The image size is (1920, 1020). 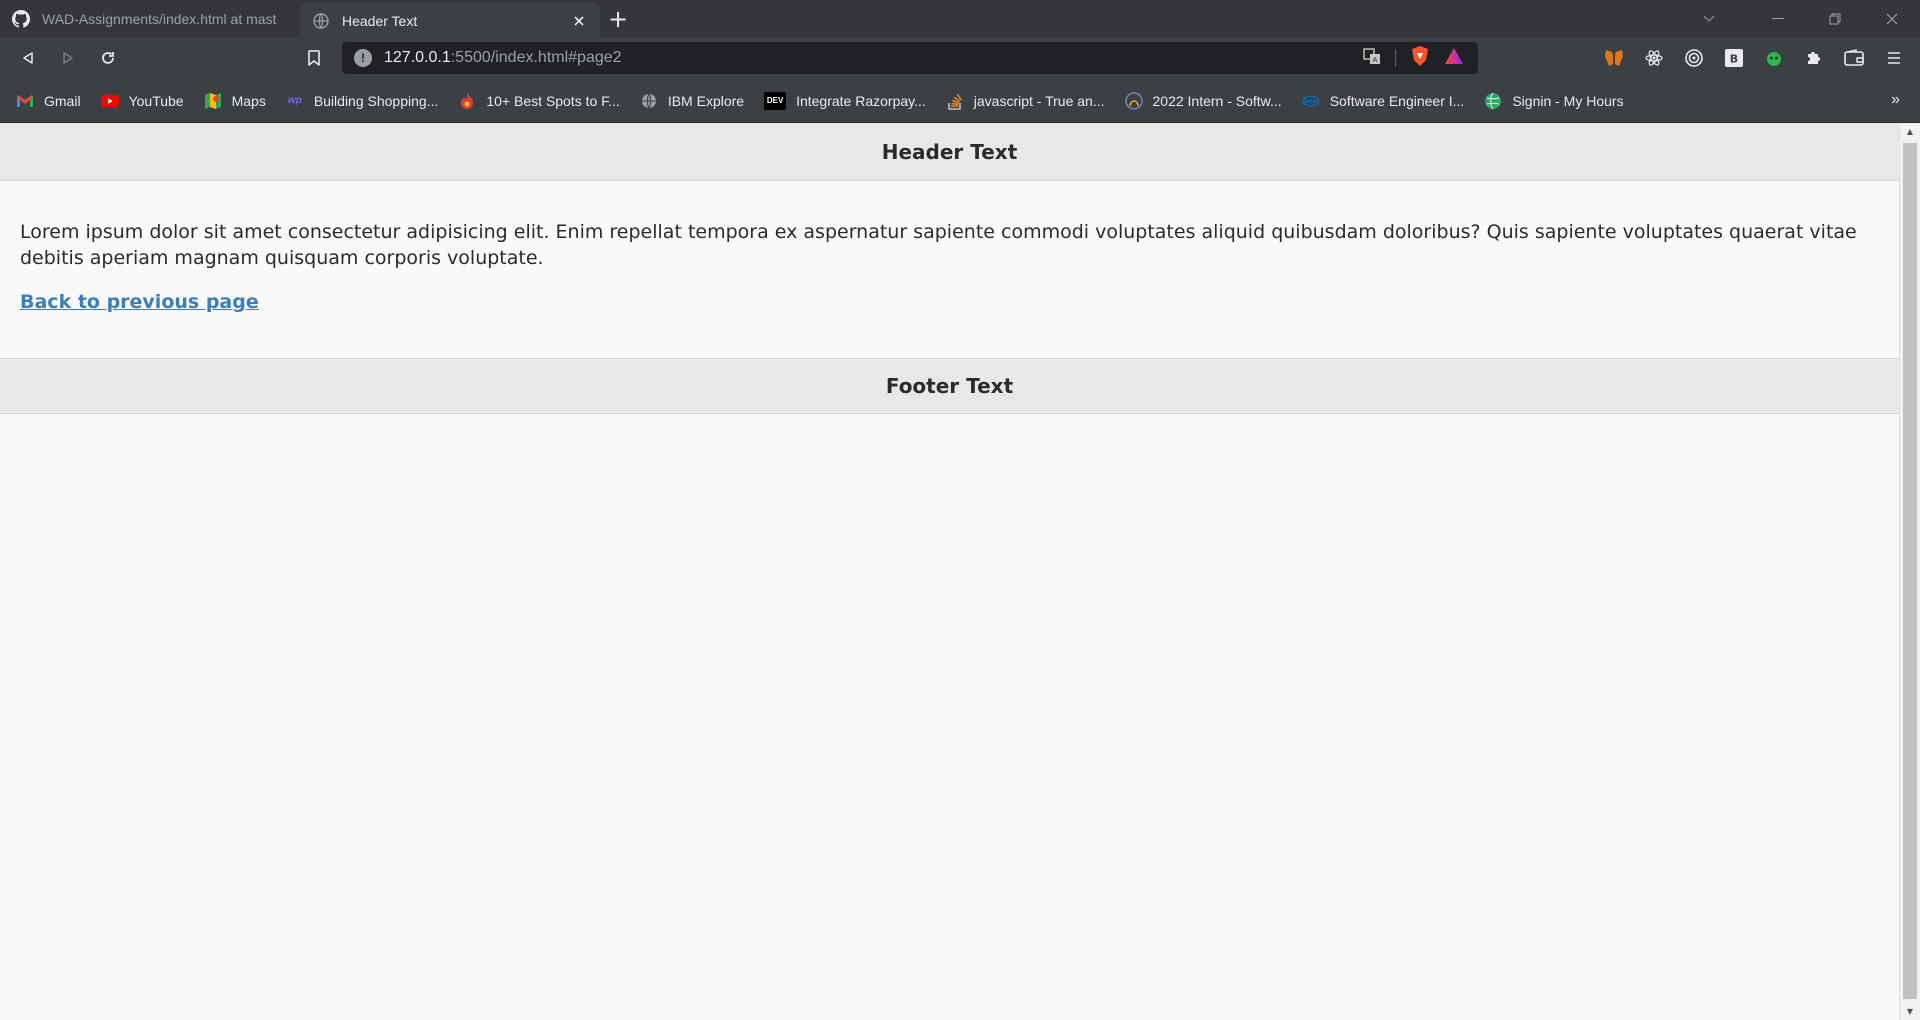 I want to click on page-footer: Footer Text, so click(x=949, y=386).